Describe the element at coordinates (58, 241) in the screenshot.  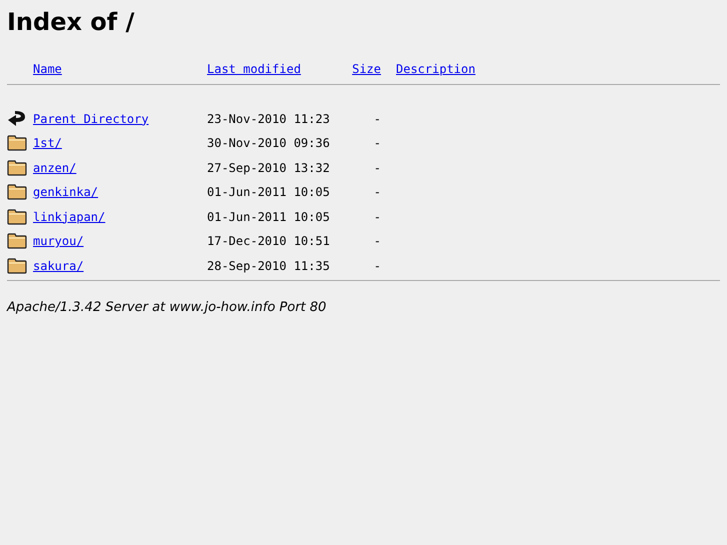
I see `file-link: muryou/` at that location.